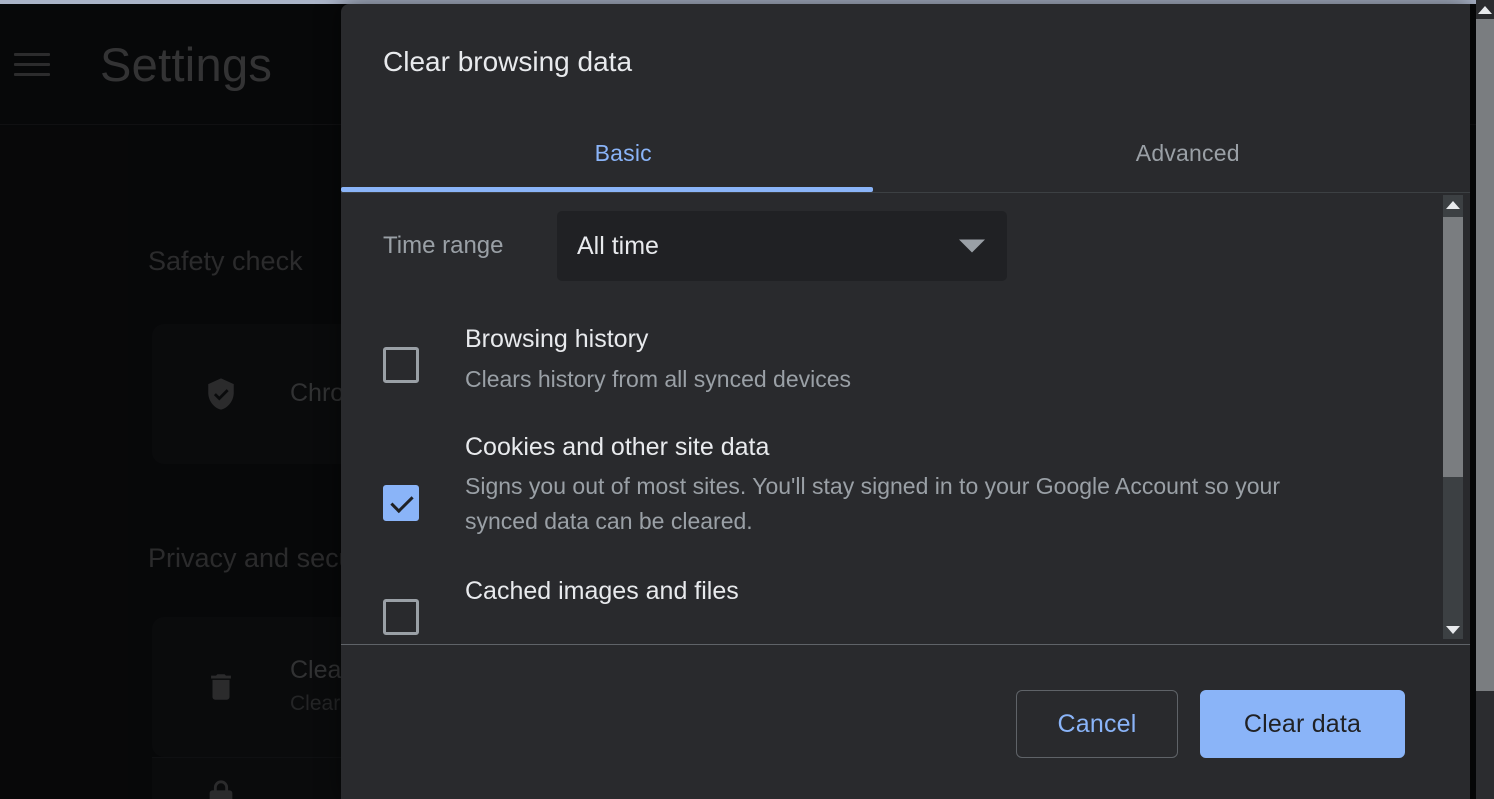 Image resolution: width=1494 pixels, height=799 pixels. I want to click on tab-advanced: Advanced, so click(1188, 153).